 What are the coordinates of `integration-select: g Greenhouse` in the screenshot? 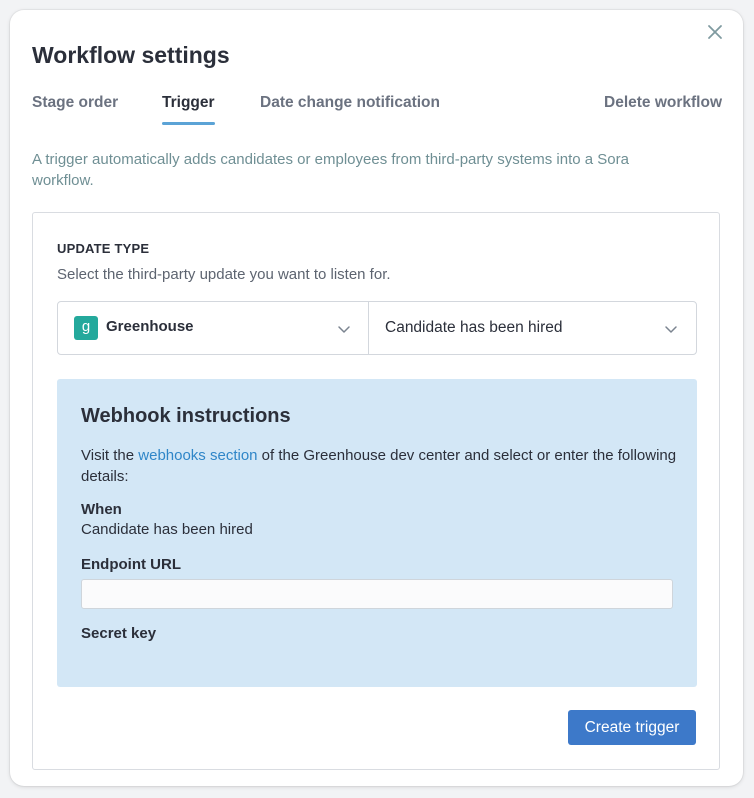 It's located at (213, 328).